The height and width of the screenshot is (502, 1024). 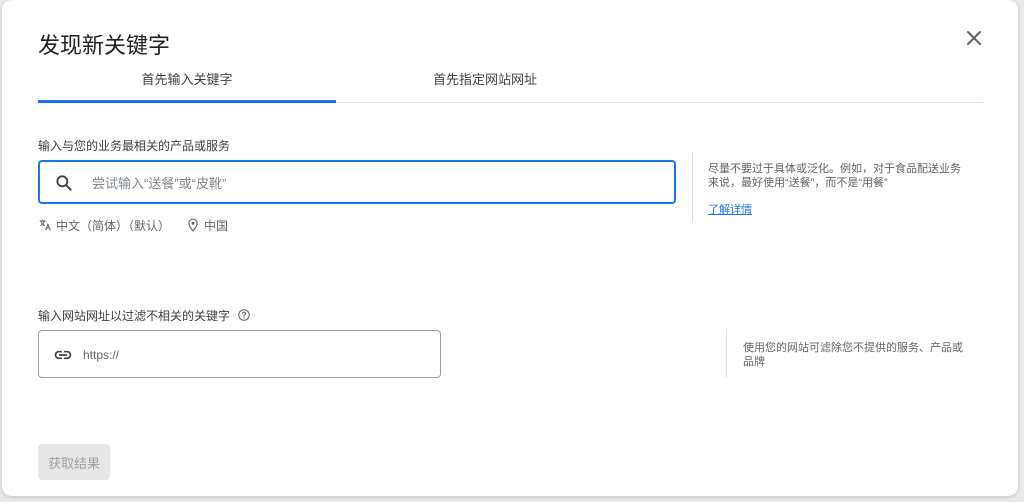 I want to click on website-url-box, so click(x=239, y=354).